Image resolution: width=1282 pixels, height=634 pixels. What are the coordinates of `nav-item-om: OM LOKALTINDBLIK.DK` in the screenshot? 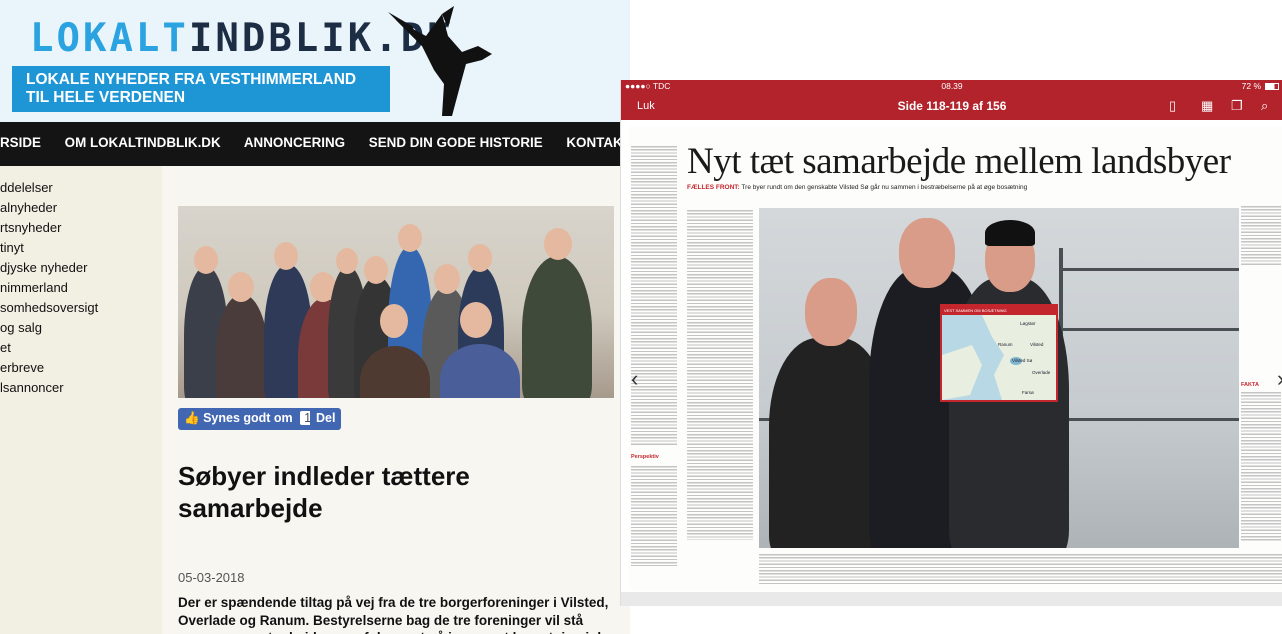 It's located at (143, 142).